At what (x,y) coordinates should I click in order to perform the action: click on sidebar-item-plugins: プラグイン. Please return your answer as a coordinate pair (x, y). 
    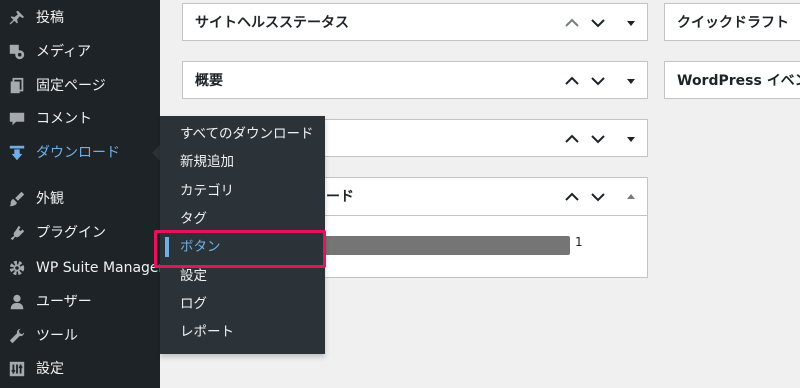
    Looking at the image, I should click on (80, 233).